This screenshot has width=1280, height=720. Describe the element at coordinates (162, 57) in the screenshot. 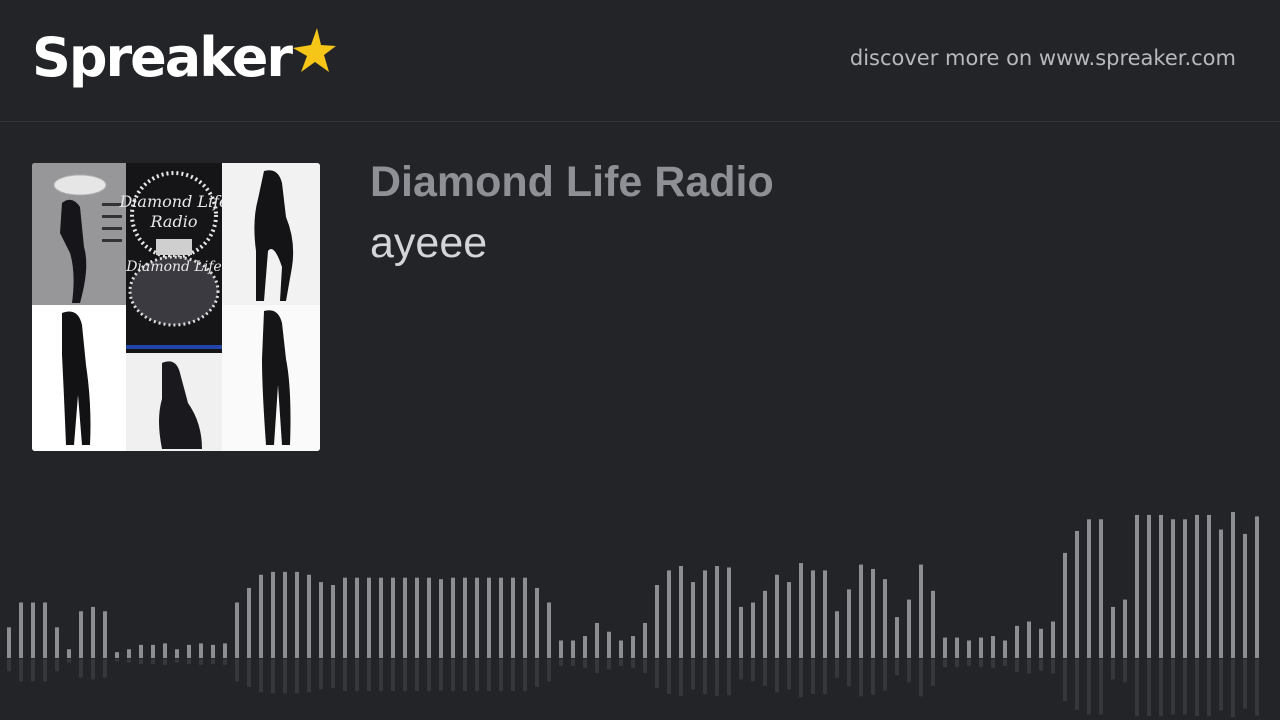

I see `logo-wordmark: Spreaker` at that location.